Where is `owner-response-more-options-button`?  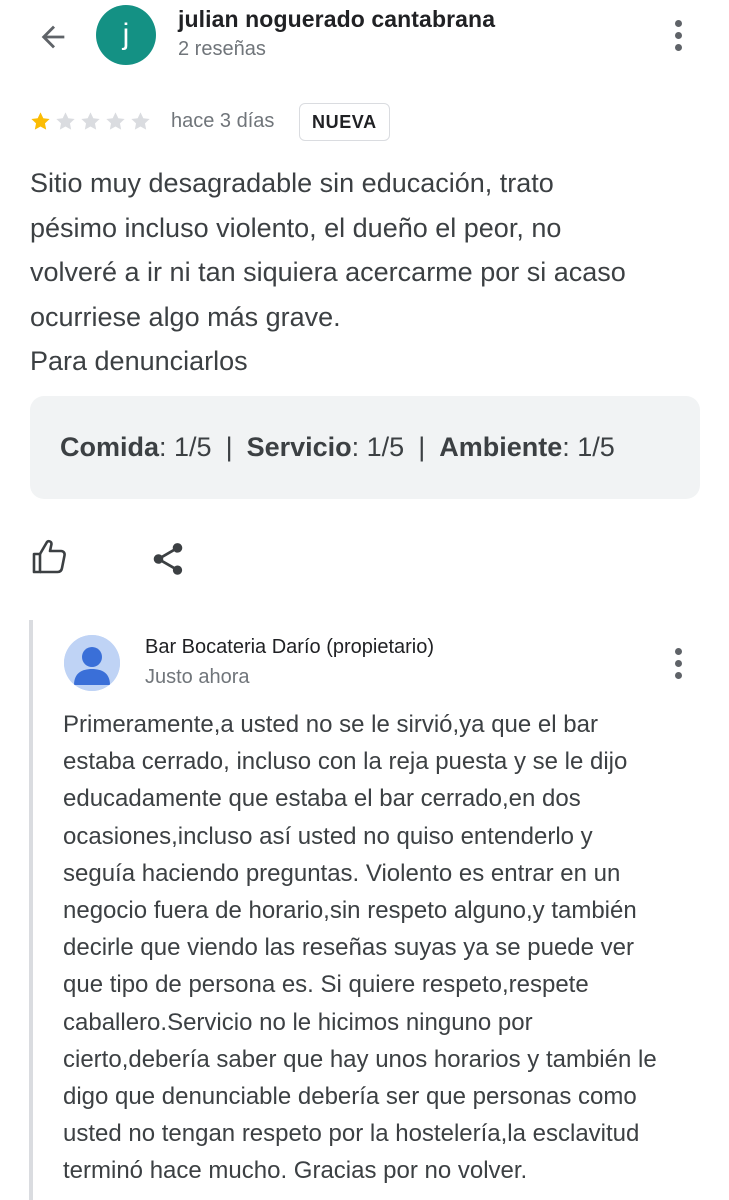
owner-response-more-options-button is located at coordinates (678, 663).